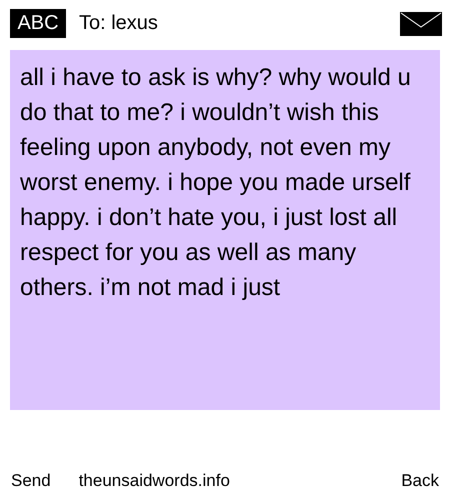  Describe the element at coordinates (38, 23) in the screenshot. I see `input-mode-badge: ABC` at that location.